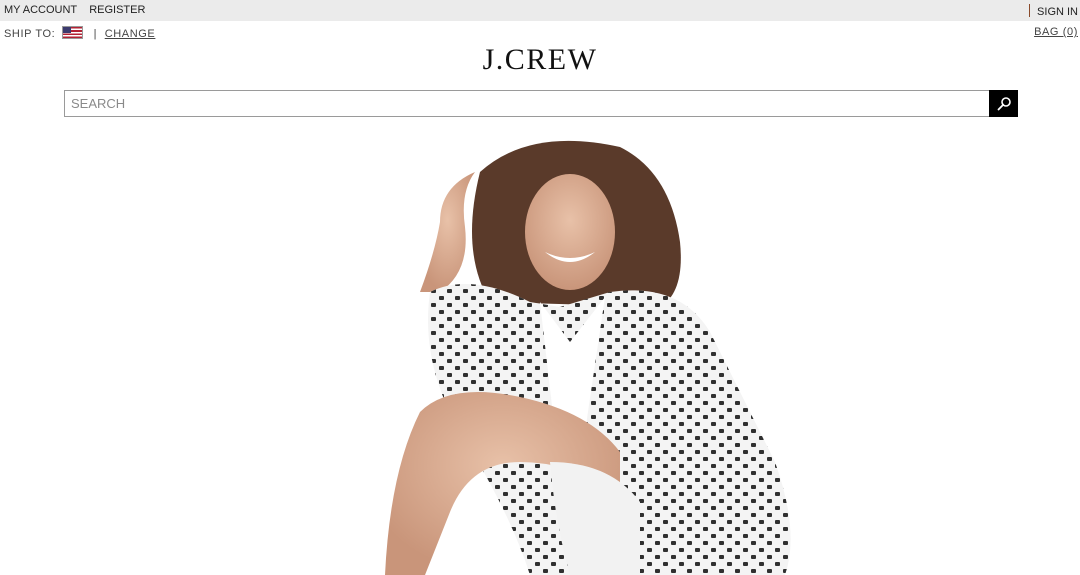 The image size is (1080, 575). What do you see at coordinates (72, 32) in the screenshot?
I see `us-flag-icon` at bounding box center [72, 32].